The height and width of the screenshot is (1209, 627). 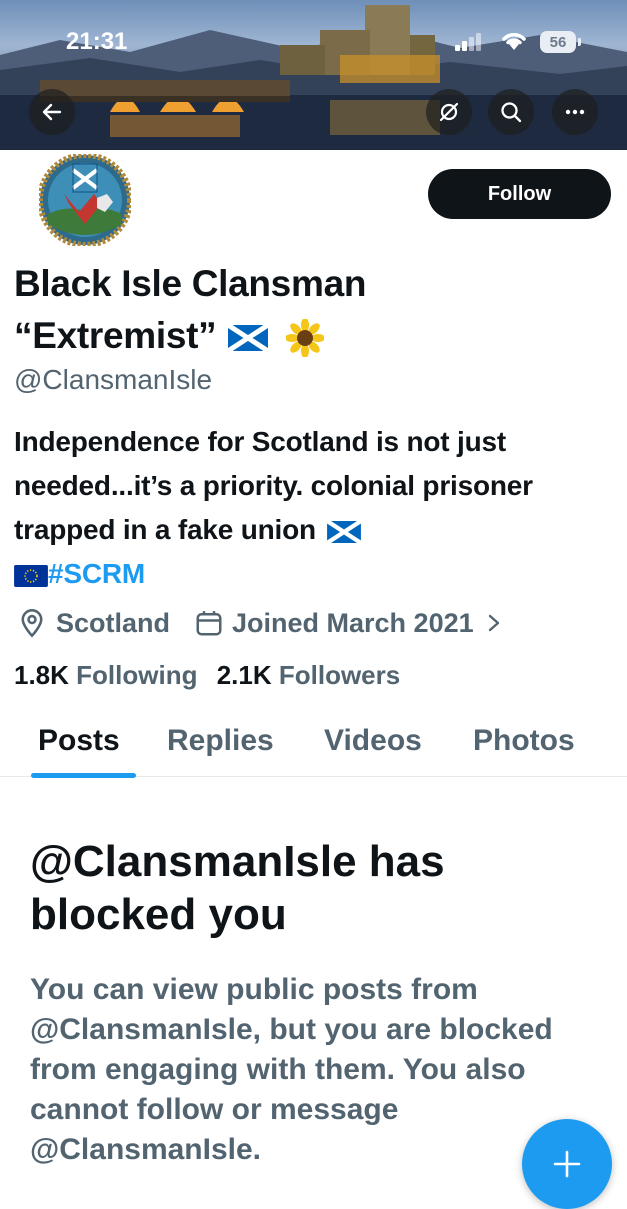 I want to click on status-time: 21:31, so click(x=97, y=41).